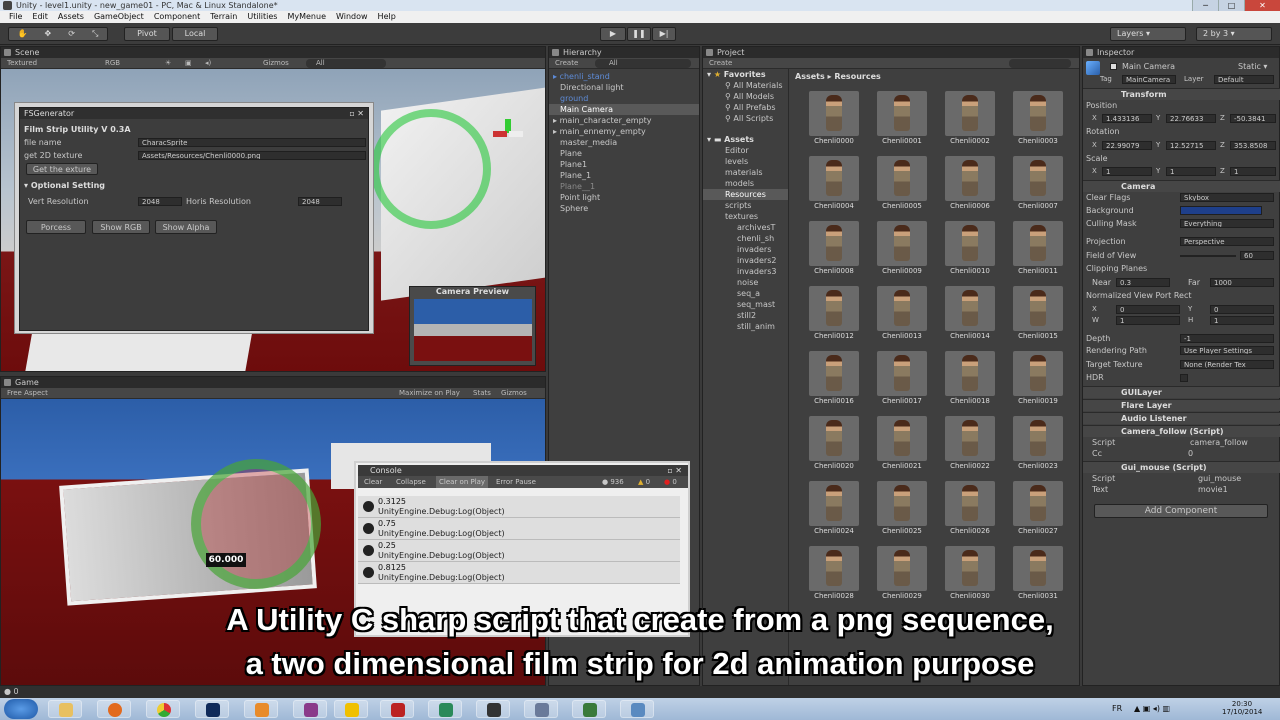 This screenshot has width=1280, height=720. I want to click on background-color-field, so click(1221, 210).